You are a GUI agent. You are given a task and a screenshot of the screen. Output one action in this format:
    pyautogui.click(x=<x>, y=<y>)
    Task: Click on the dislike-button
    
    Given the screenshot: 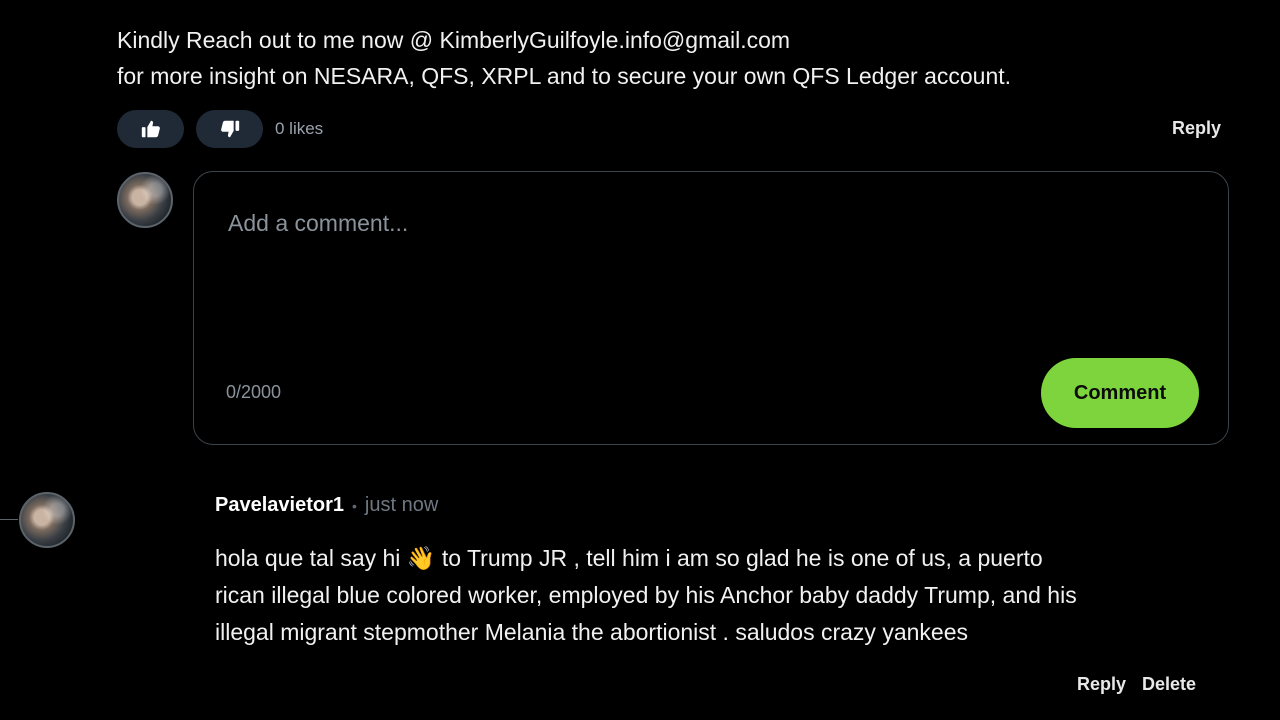 What is the action you would take?
    pyautogui.click(x=229, y=129)
    